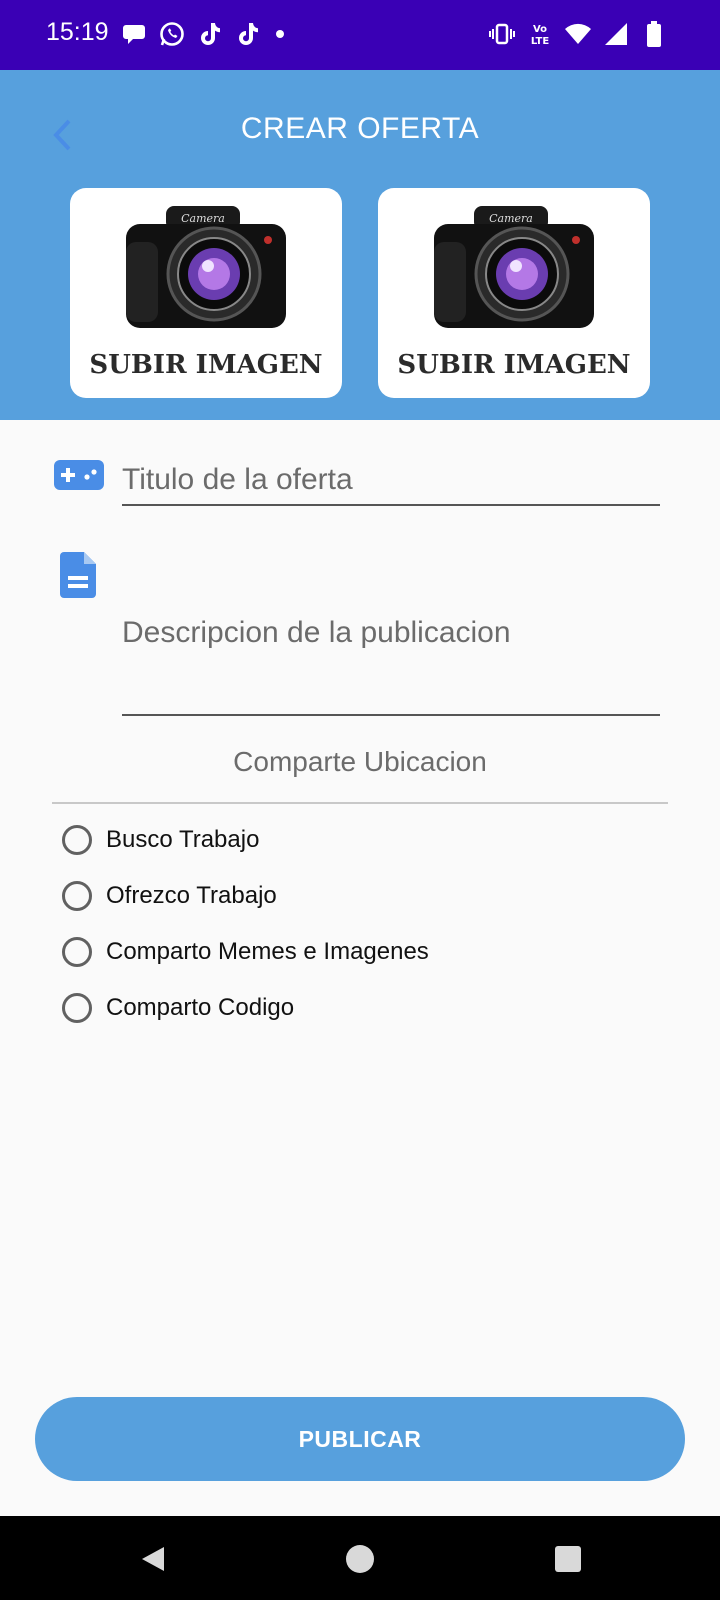 This screenshot has width=720, height=1600. I want to click on radio-label: Comparto Codigo, so click(200, 1007).